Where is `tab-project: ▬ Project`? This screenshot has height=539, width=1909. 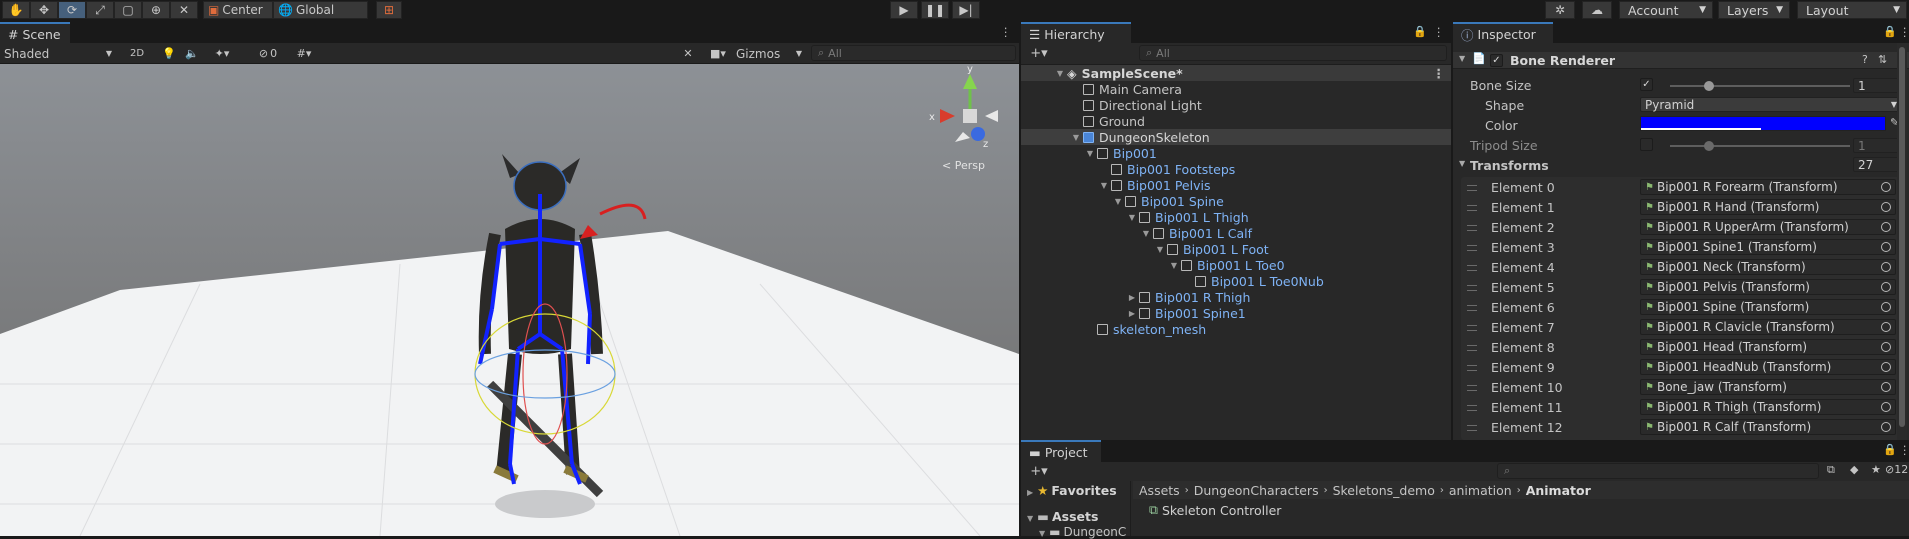
tab-project: ▬ Project is located at coordinates (1061, 451).